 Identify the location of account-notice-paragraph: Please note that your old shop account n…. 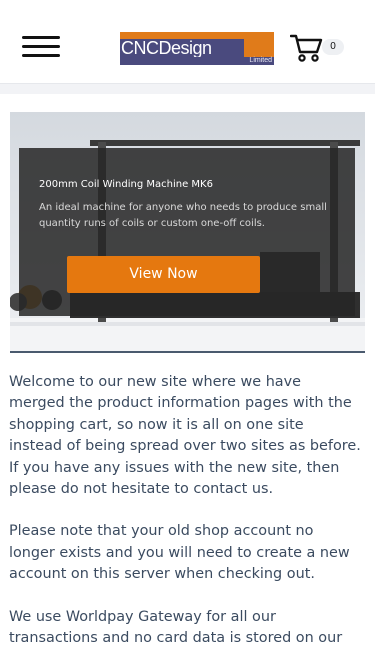
(179, 553).